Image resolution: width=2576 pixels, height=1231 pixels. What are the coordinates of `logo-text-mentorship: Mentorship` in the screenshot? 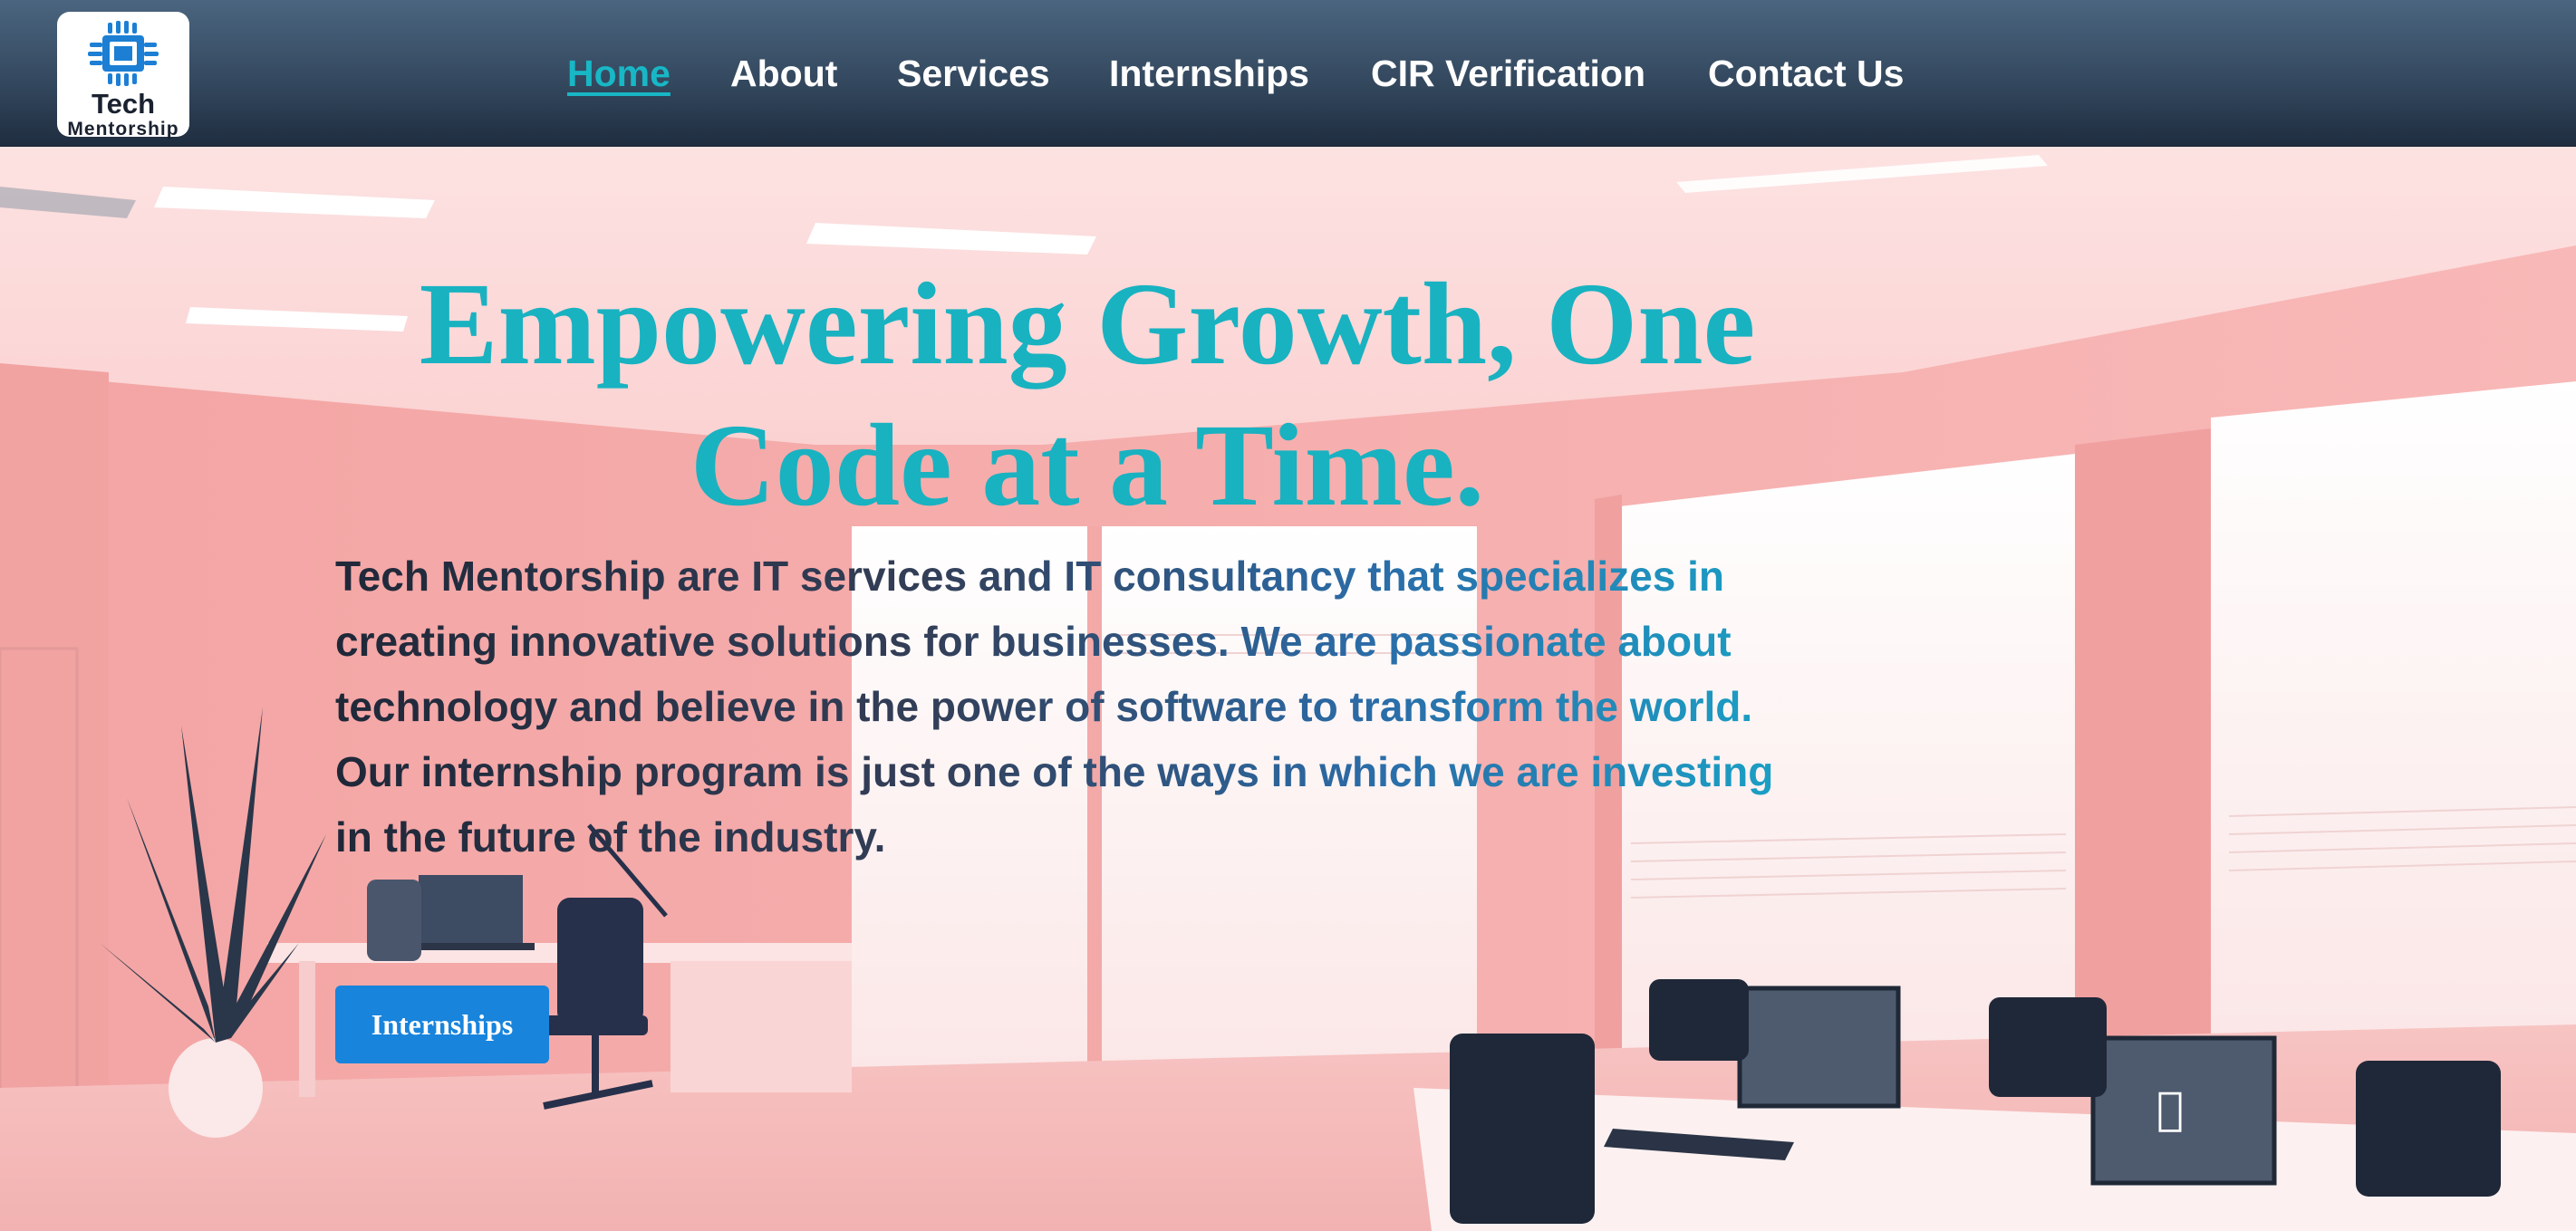 It's located at (123, 129).